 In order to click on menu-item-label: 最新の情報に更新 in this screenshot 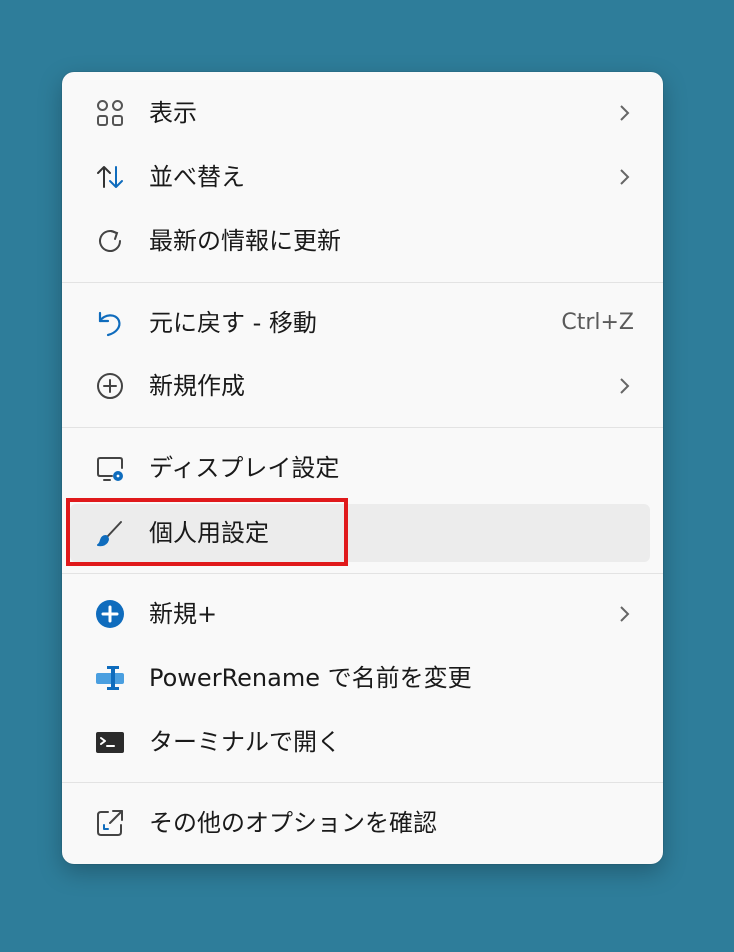, I will do `click(245, 241)`.